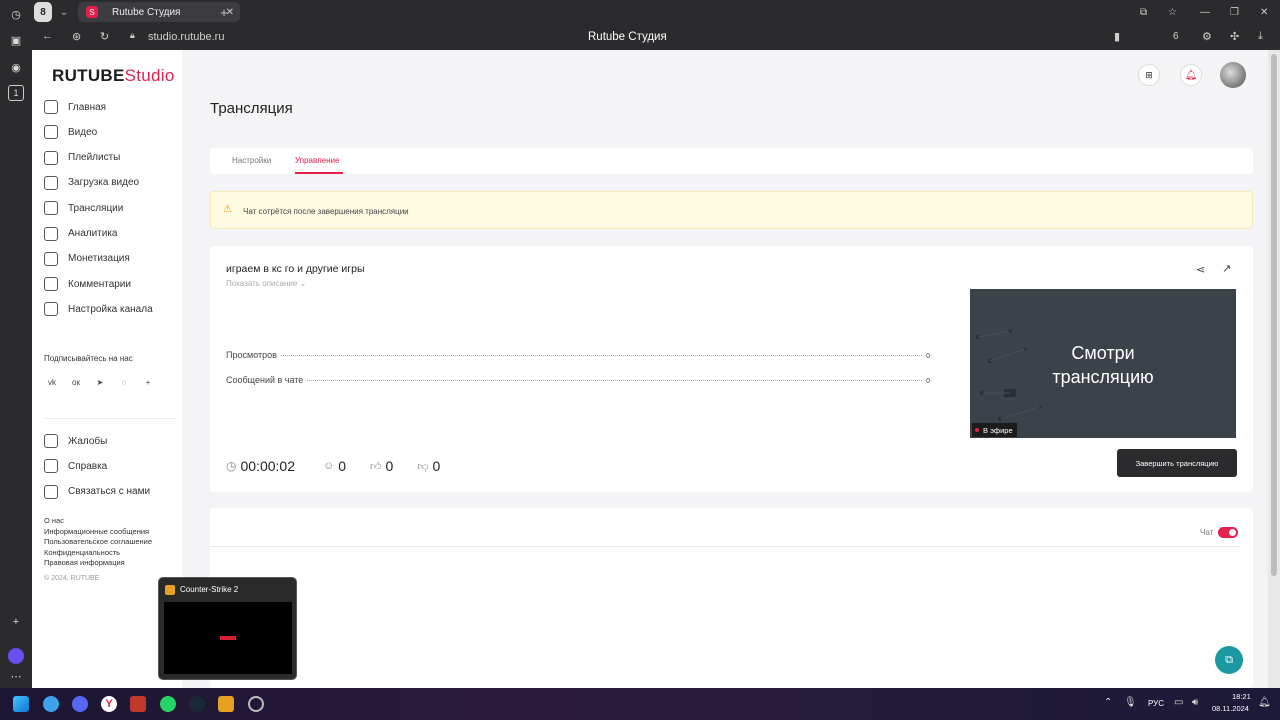 Image resolution: width=1280 pixels, height=720 pixels. Describe the element at coordinates (1207, 12) in the screenshot. I see `minimize-icon: —` at that location.